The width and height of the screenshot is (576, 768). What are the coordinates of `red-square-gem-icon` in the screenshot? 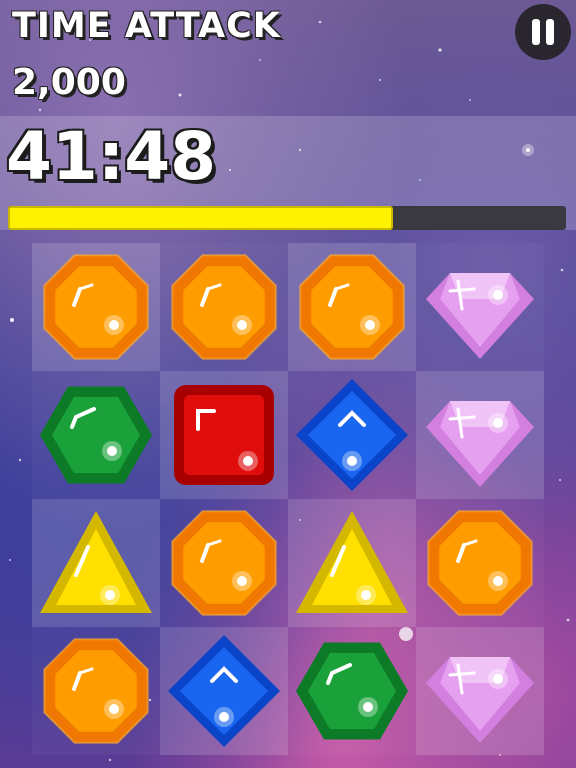 It's located at (224, 435).